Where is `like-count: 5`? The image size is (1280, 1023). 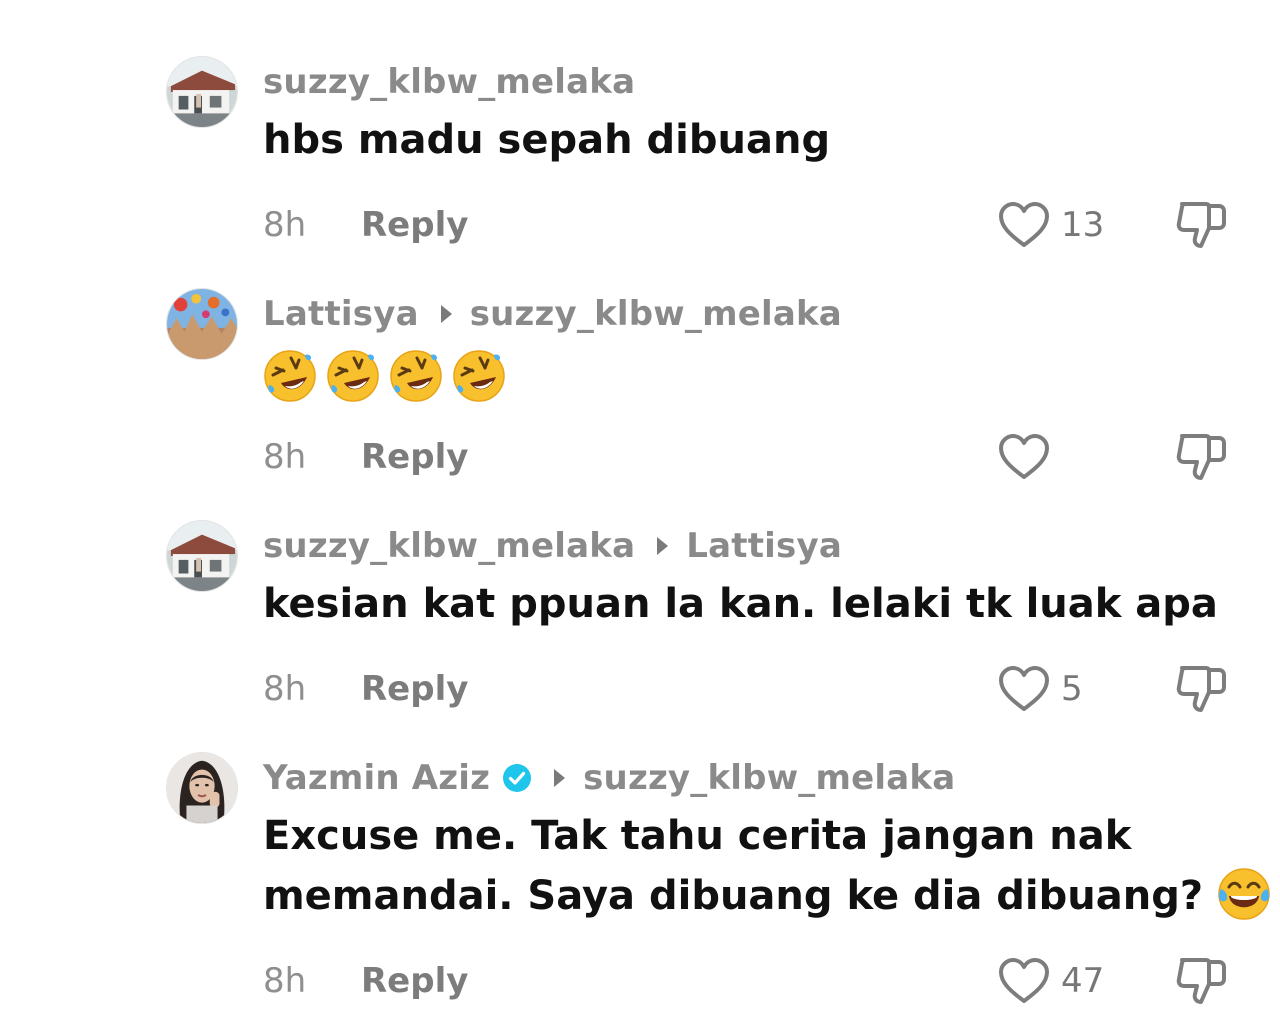 like-count: 5 is located at coordinates (1072, 689).